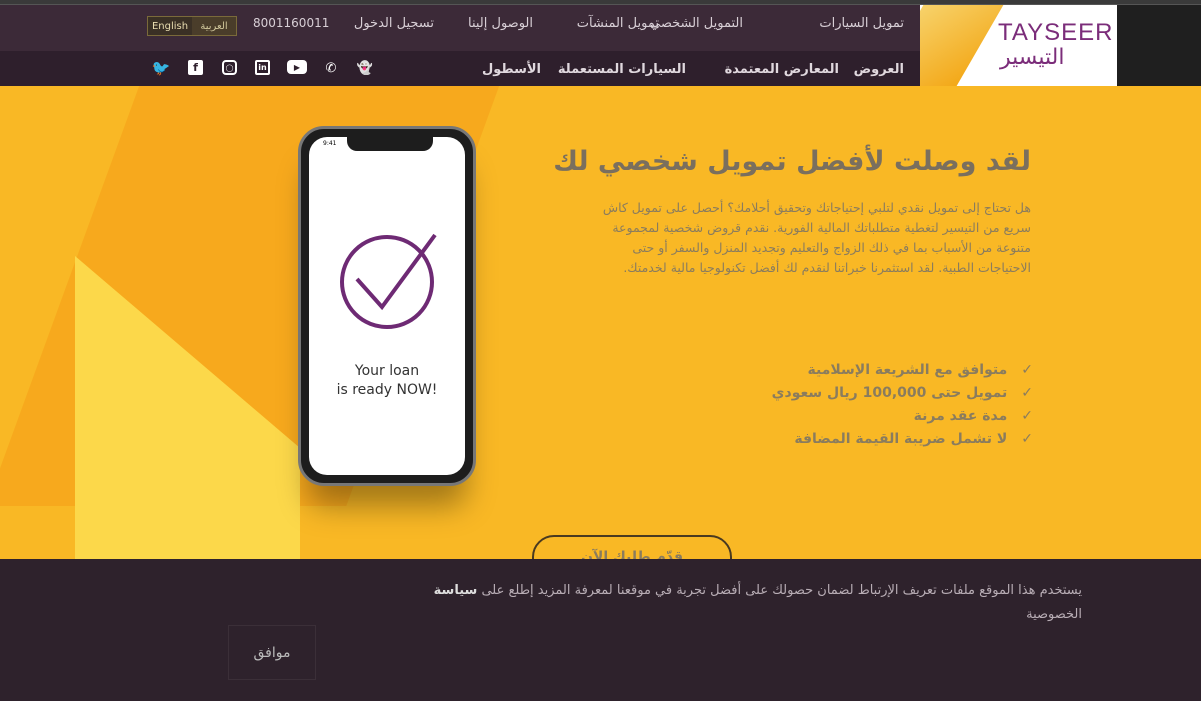 Image resolution: width=1201 pixels, height=701 pixels. I want to click on nav-approved-showrooms: المعارض المعتمدة, so click(782, 69).